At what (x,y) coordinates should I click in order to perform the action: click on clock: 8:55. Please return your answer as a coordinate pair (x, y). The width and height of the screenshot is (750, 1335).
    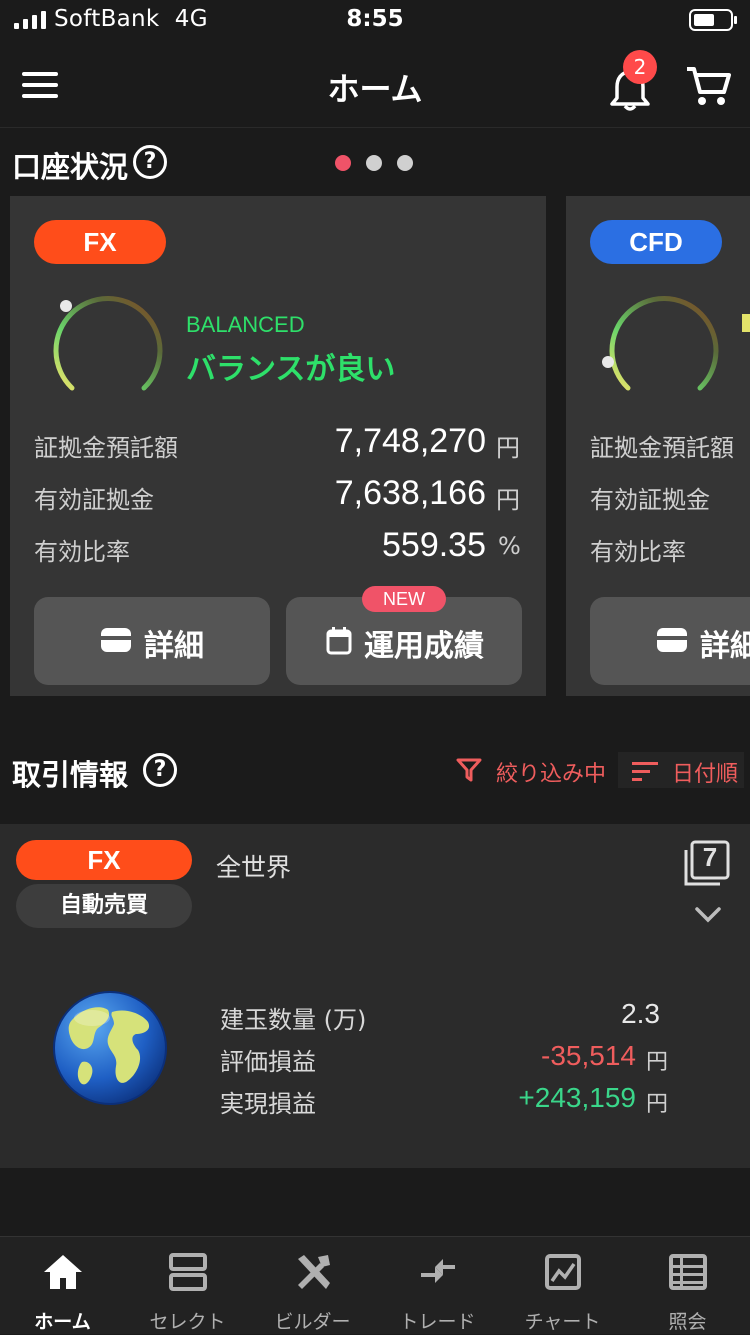
    Looking at the image, I should click on (375, 19).